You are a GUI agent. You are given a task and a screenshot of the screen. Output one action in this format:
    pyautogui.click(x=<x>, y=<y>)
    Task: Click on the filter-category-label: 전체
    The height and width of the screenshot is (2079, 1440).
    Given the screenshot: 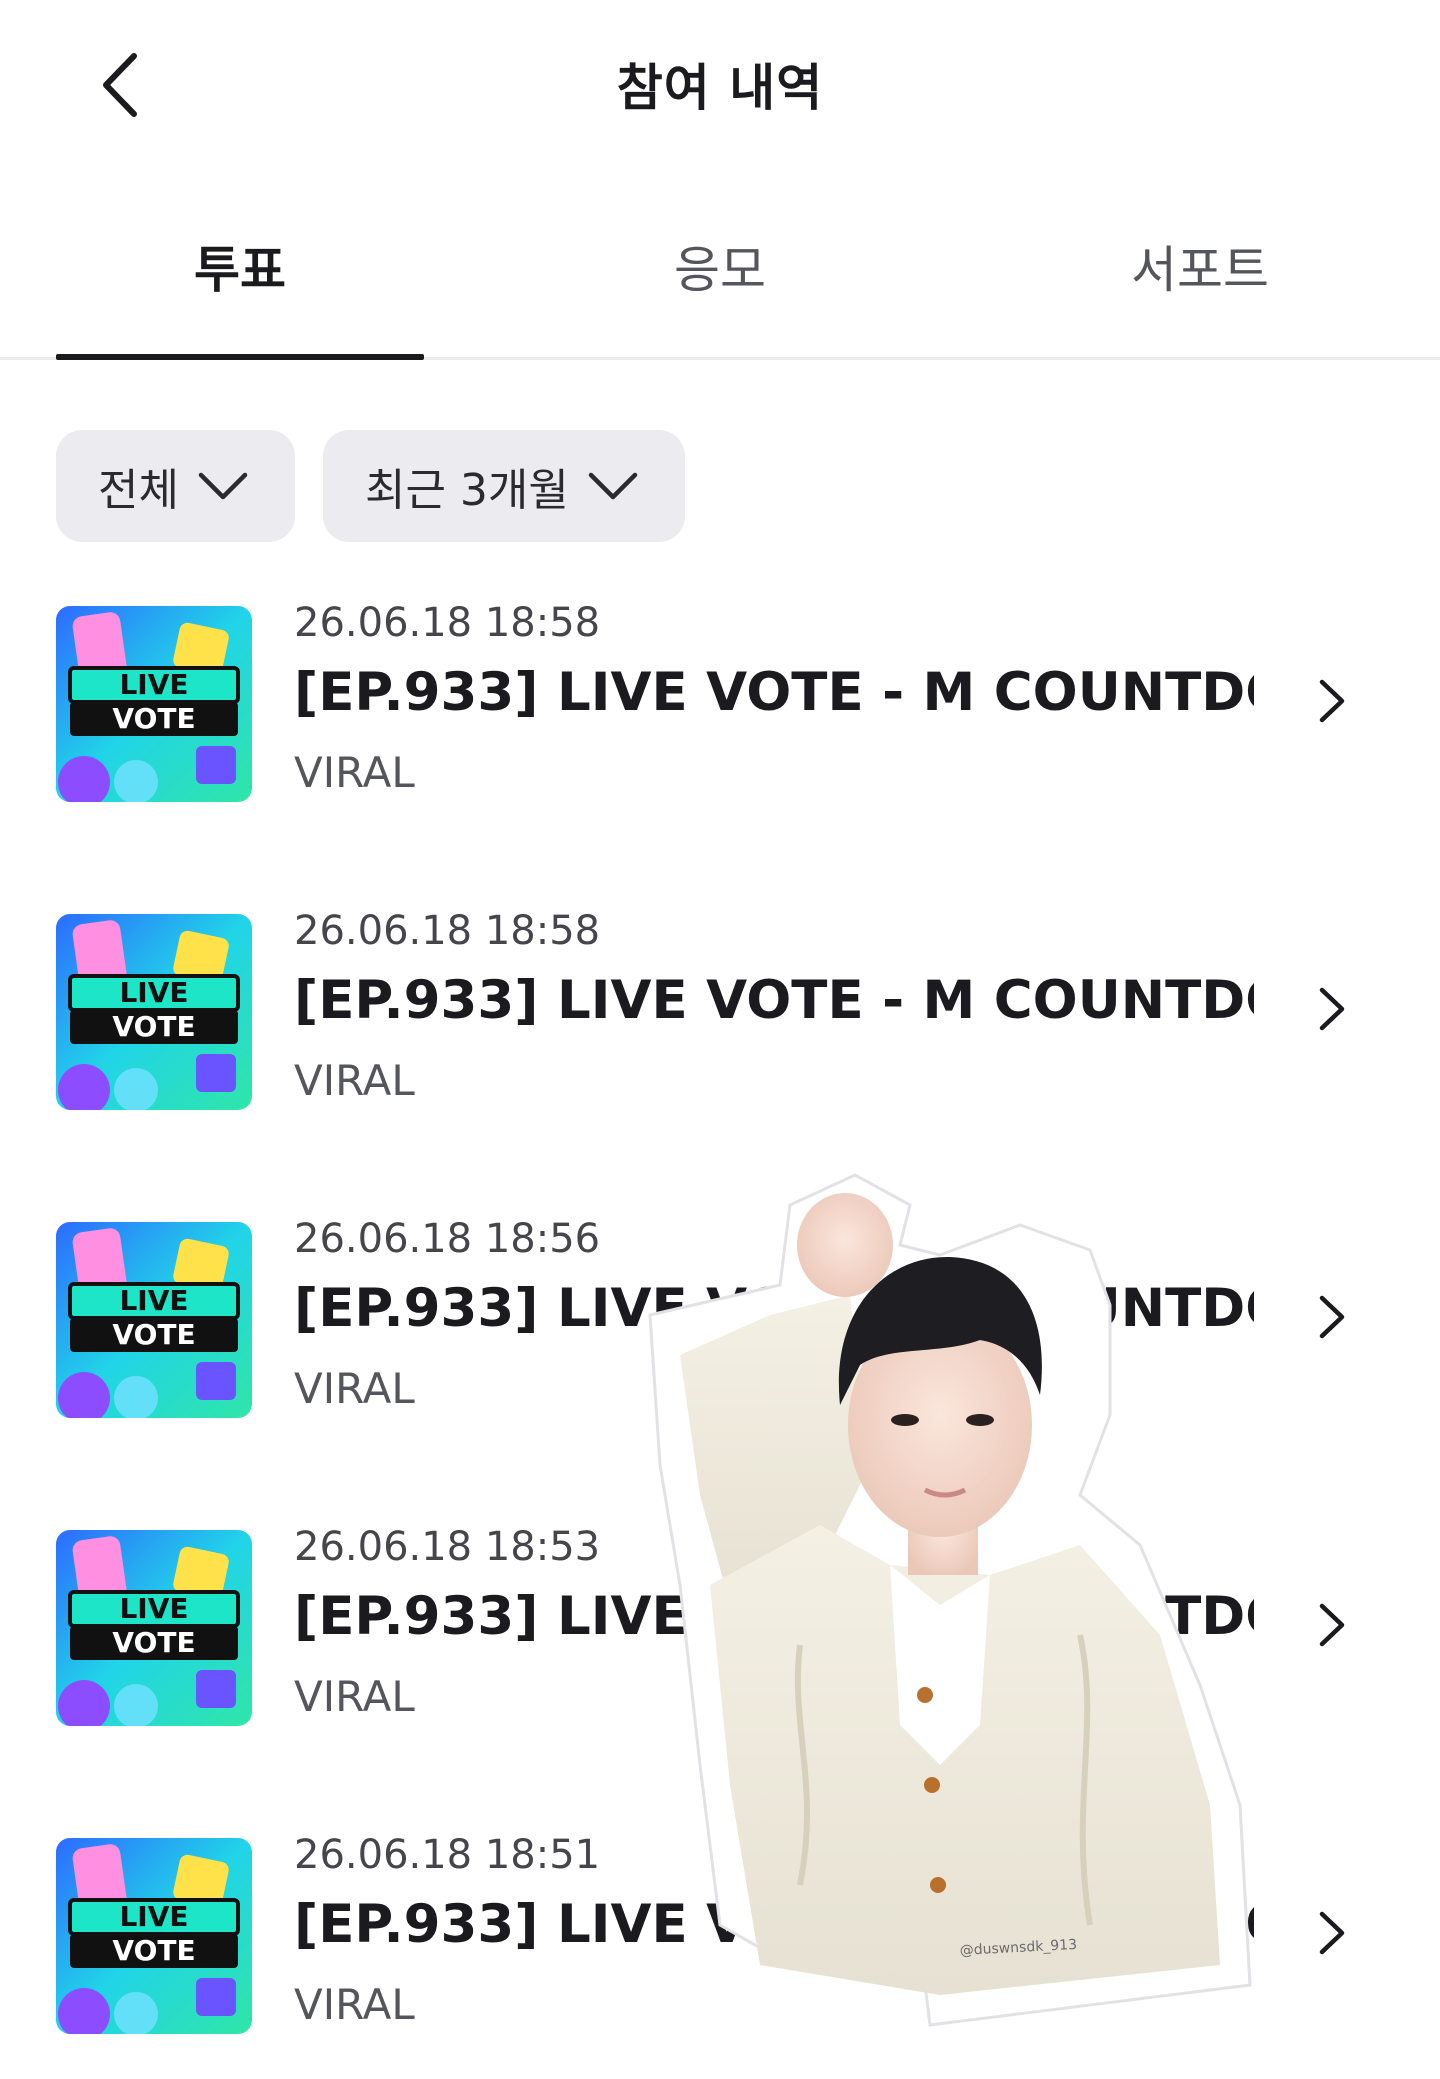 What is the action you would take?
    pyautogui.click(x=138, y=490)
    